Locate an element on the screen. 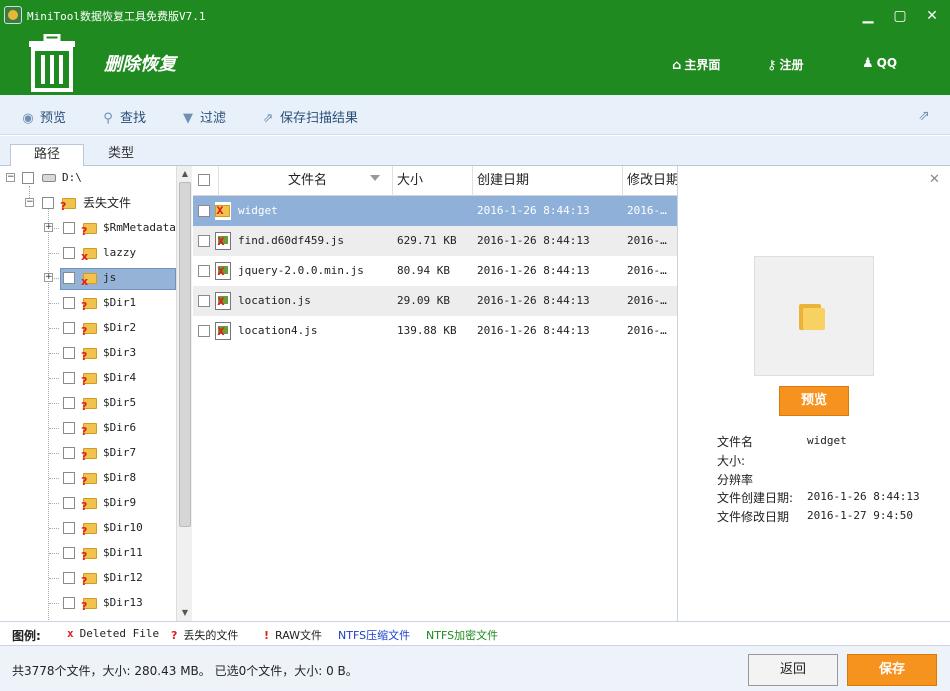 The image size is (950, 691). tree-item-label: js is located at coordinates (110, 277).